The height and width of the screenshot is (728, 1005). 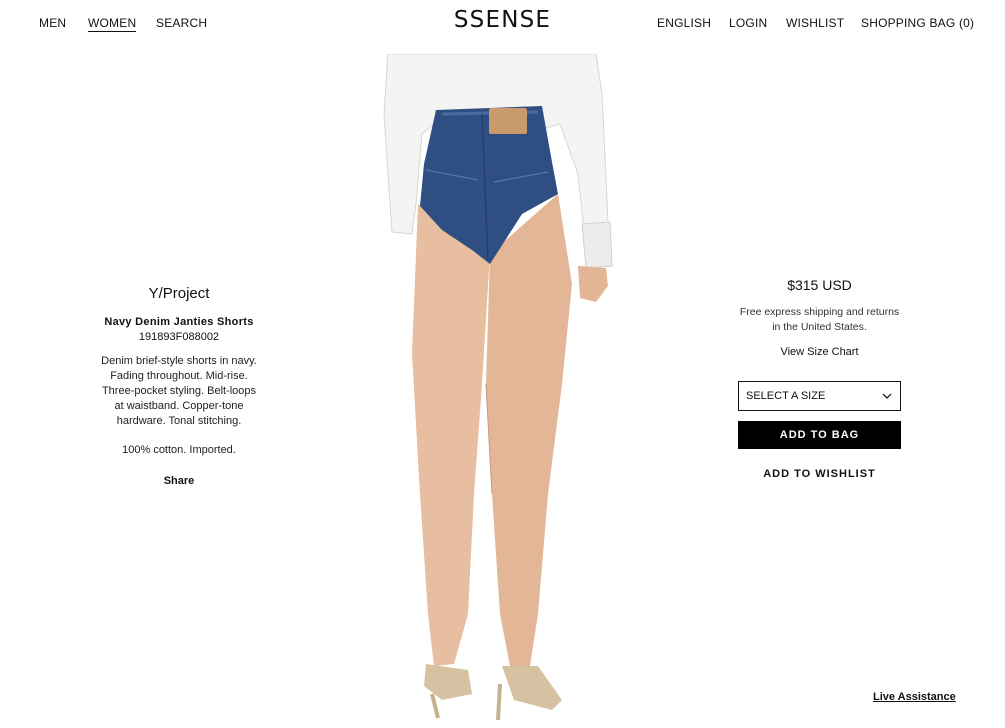 I want to click on nav-wishlist: WISHLIST, so click(x=815, y=23).